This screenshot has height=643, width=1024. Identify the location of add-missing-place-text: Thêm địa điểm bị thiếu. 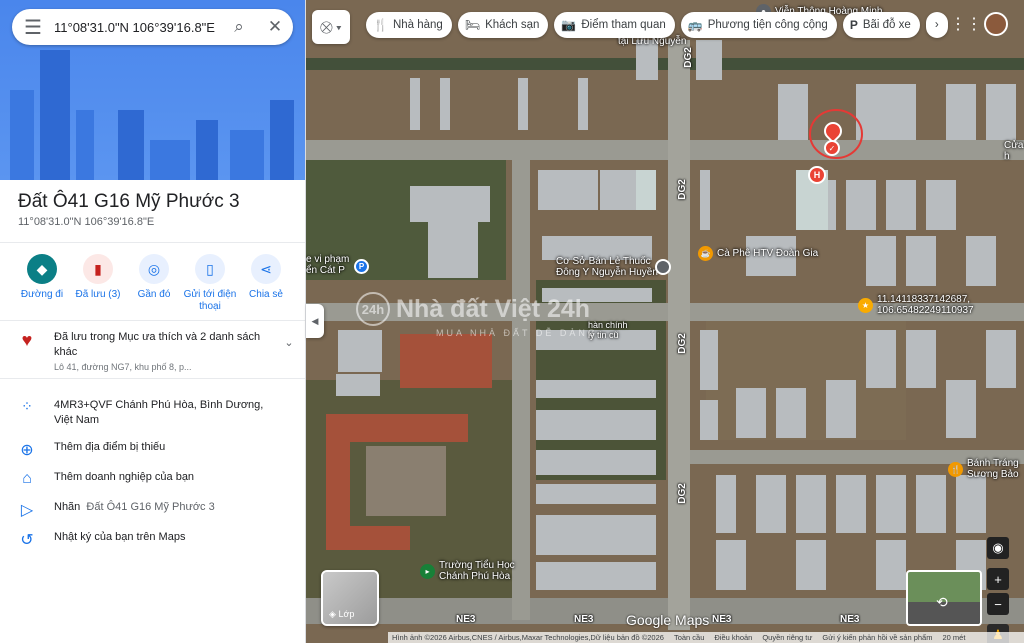
(110, 447).